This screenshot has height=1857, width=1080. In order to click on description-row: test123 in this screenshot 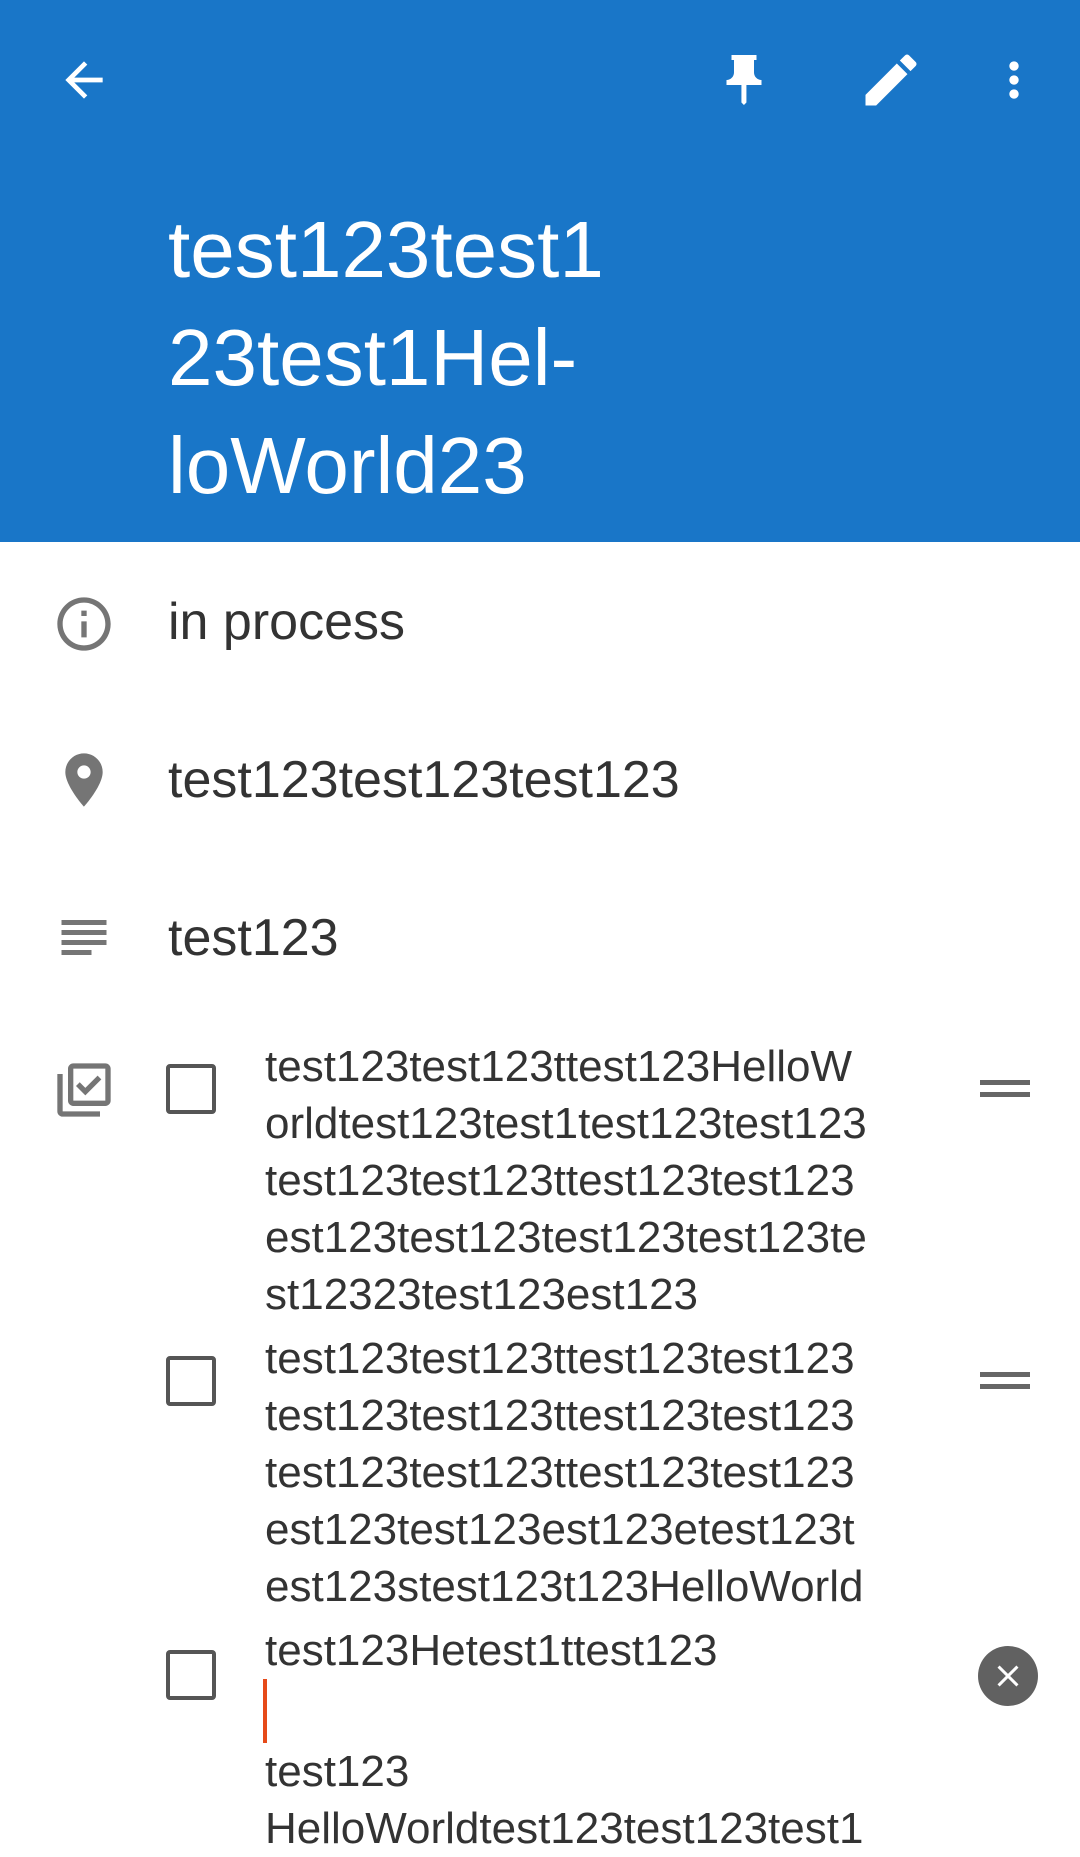, I will do `click(540, 940)`.